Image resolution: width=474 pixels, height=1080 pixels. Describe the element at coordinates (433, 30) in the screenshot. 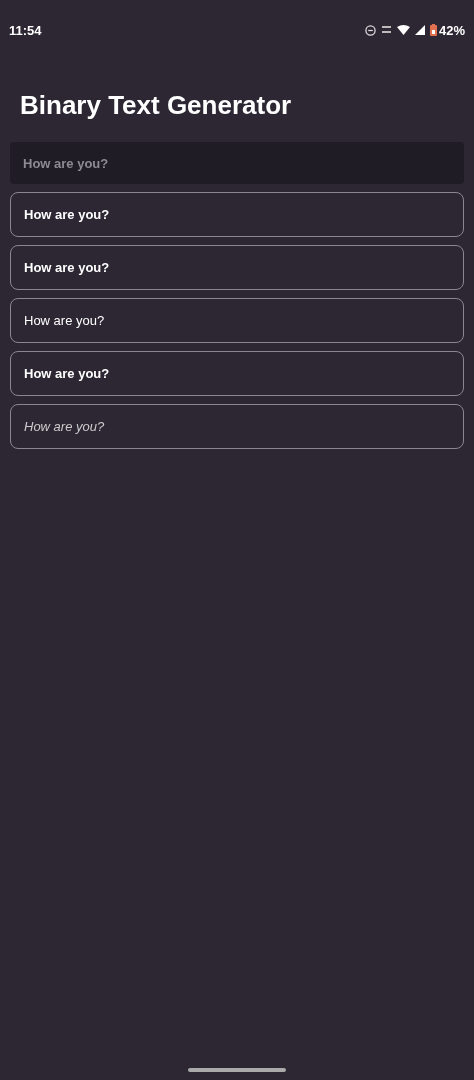

I see `battery-icon` at that location.